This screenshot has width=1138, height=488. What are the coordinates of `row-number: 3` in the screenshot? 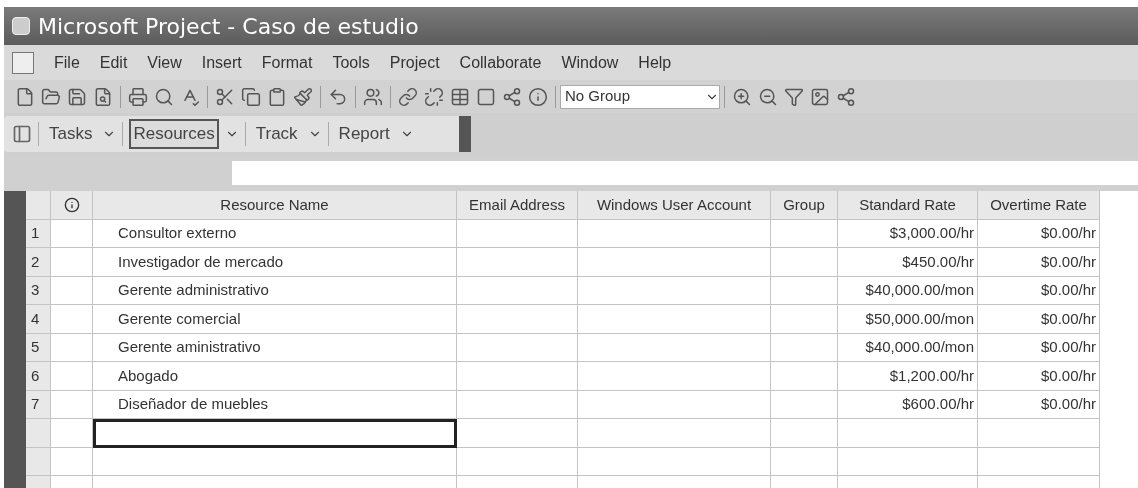 It's located at (38, 290).